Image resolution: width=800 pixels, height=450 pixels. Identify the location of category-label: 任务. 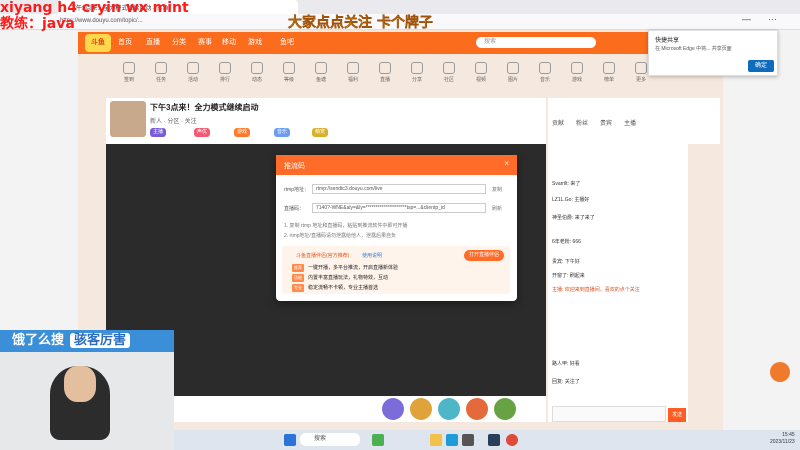
(160, 80).